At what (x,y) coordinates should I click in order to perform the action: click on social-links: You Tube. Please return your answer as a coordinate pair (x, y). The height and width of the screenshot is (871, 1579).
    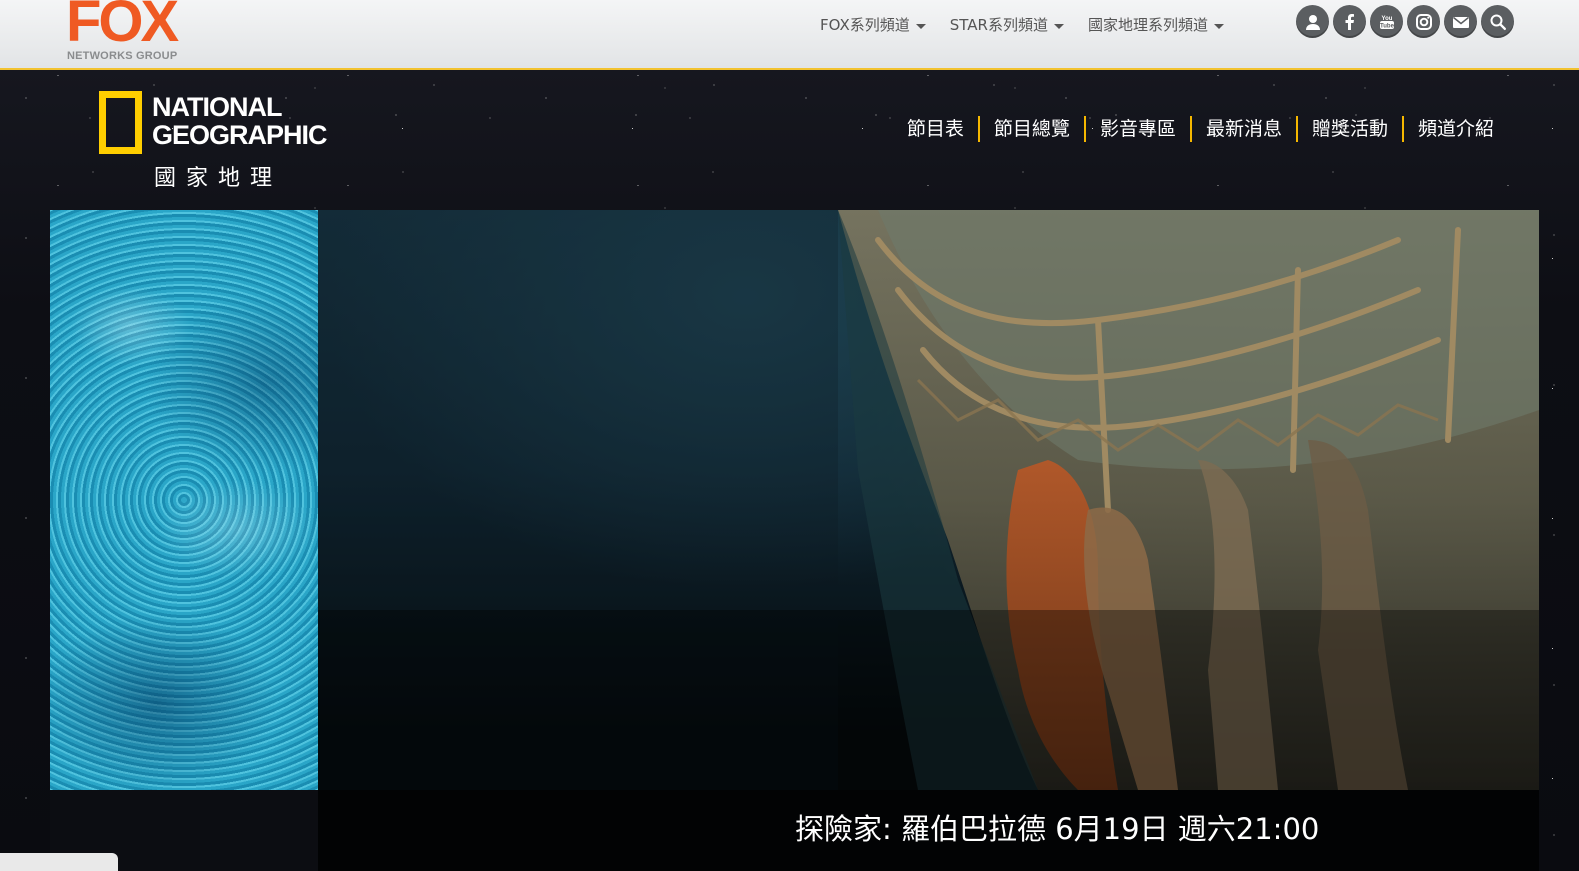
    Looking at the image, I should click on (1407, 21).